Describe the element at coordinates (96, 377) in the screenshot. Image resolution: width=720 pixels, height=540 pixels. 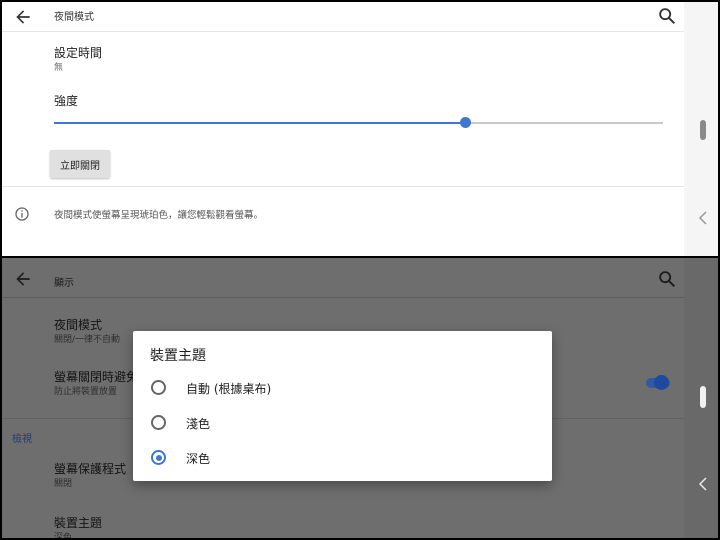
I see `list-item-title: 螢幕關閉時避免` at that location.